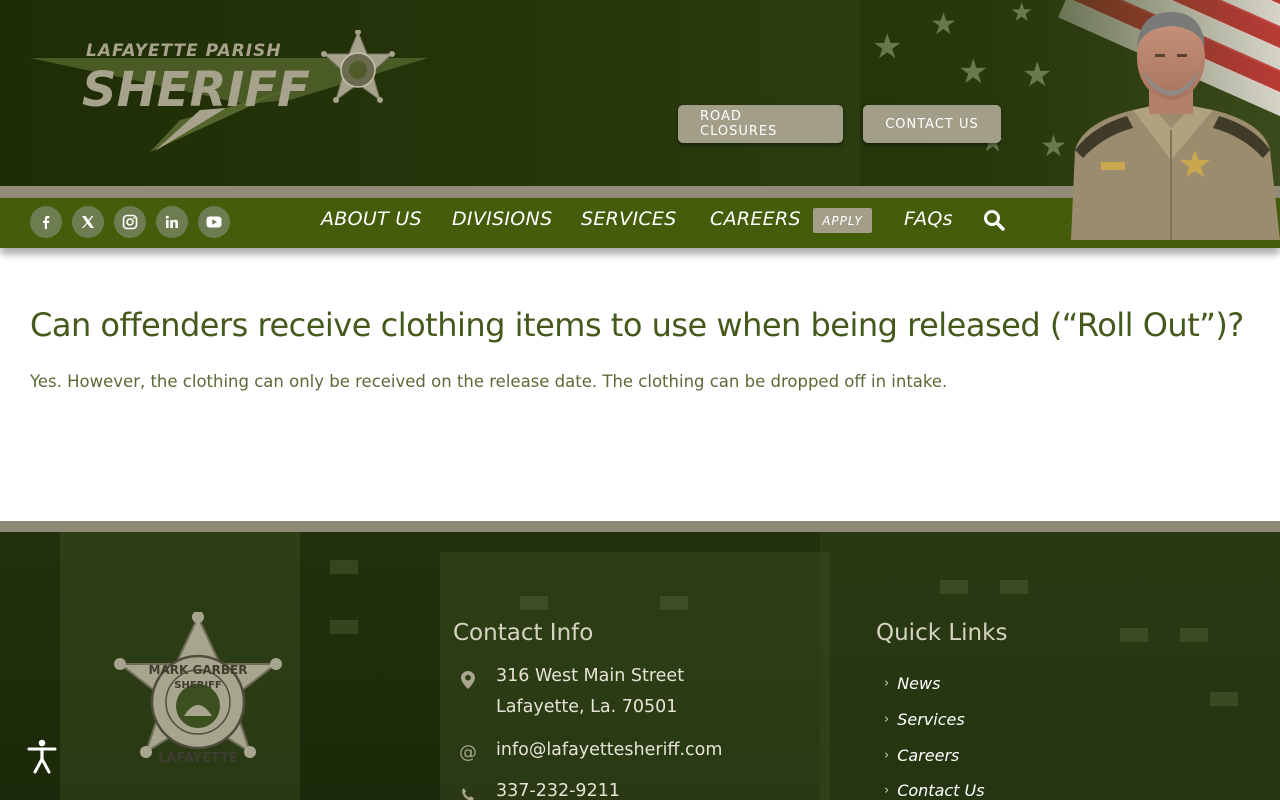 The height and width of the screenshot is (800, 1280). I want to click on facebook-icon, so click(46, 222).